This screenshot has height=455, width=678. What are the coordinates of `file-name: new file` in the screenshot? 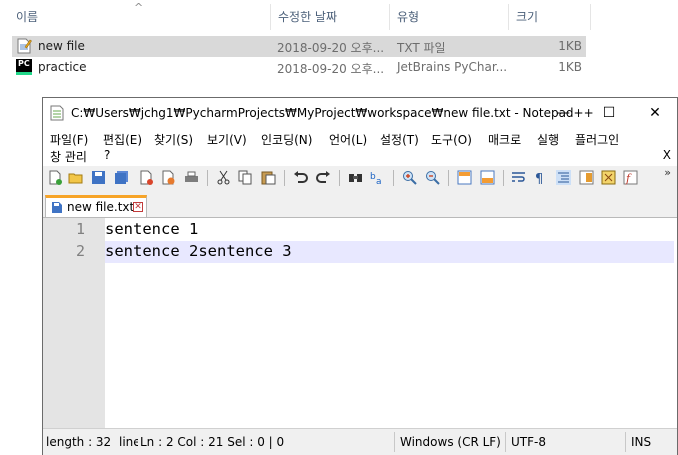 It's located at (61, 46).